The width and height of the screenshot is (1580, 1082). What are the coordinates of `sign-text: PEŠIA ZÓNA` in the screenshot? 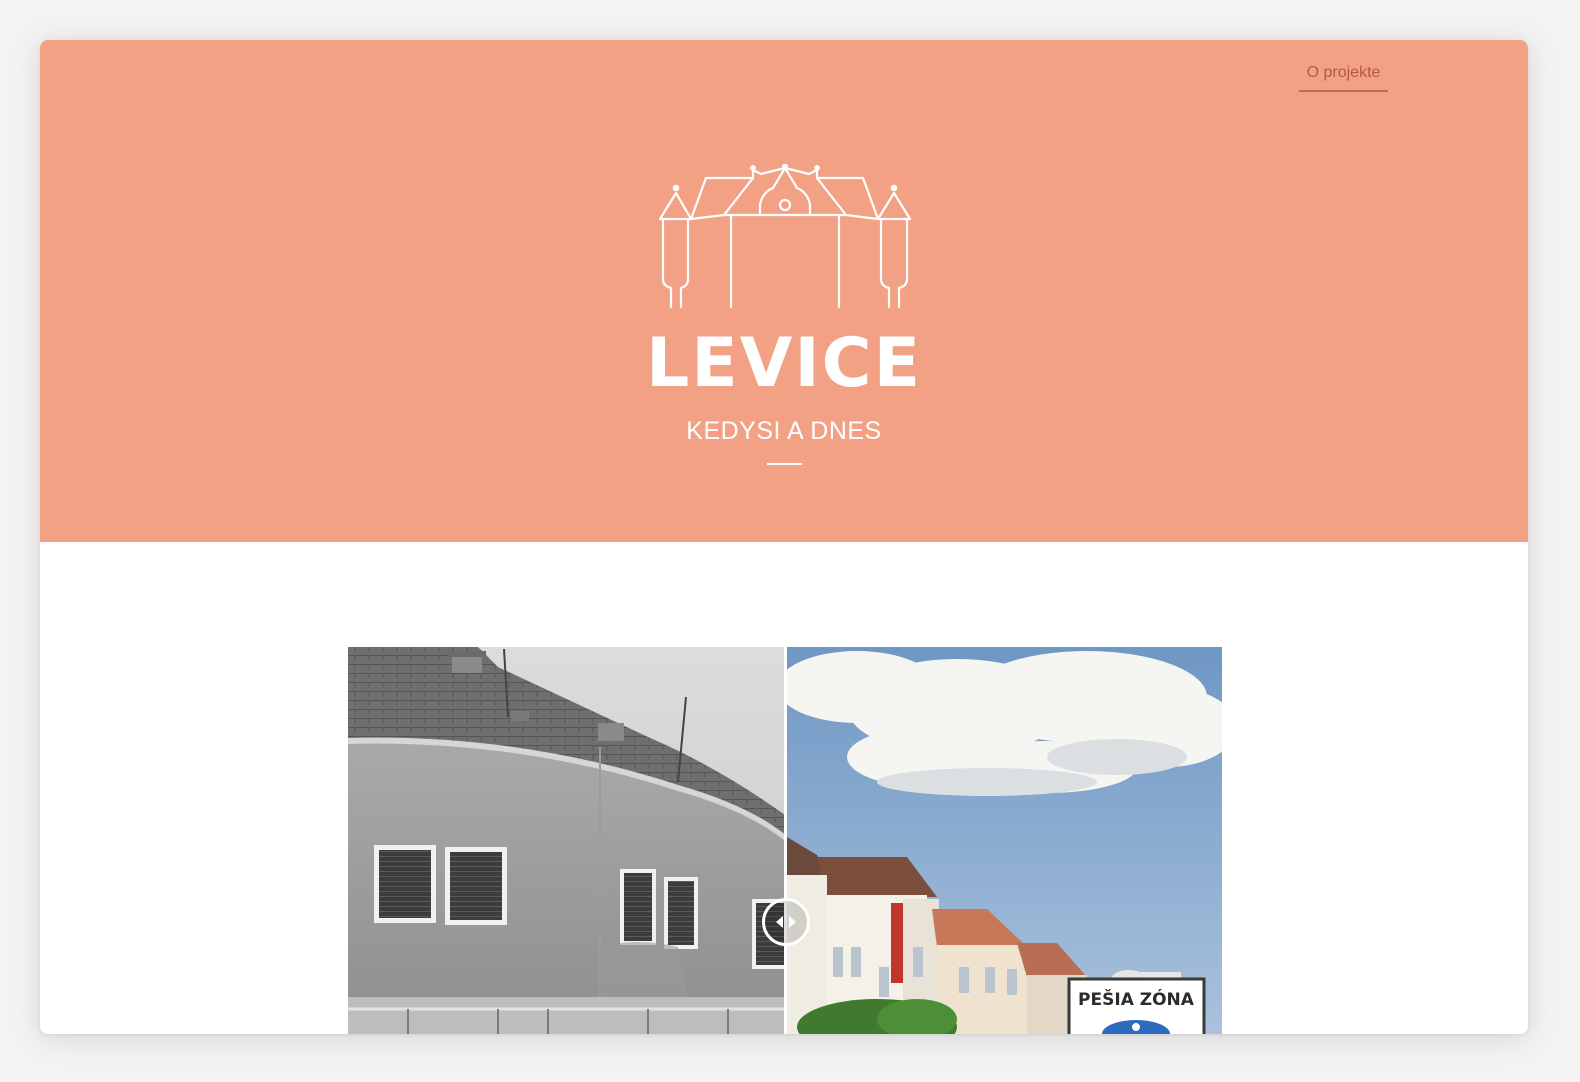 It's located at (1136, 999).